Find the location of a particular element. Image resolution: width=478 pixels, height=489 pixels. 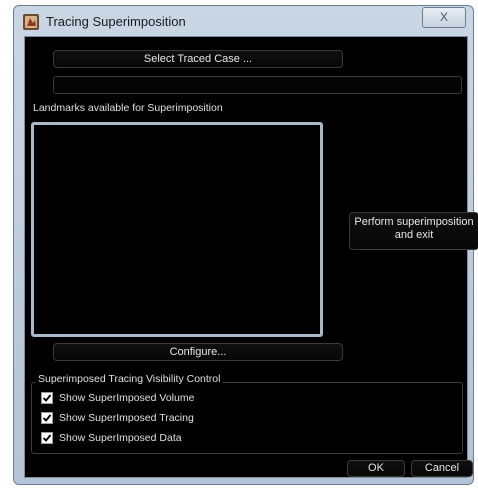

cancel-button: Cancel is located at coordinates (442, 468).